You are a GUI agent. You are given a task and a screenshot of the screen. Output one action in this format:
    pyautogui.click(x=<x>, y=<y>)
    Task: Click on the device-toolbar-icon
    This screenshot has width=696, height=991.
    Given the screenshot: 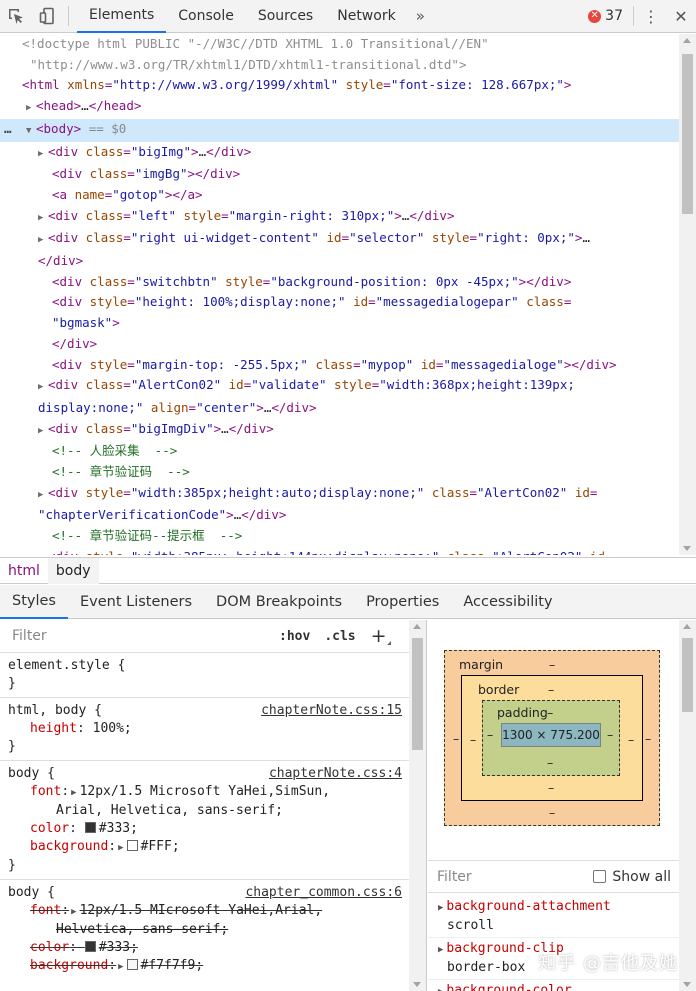 What is the action you would take?
    pyautogui.click(x=48, y=16)
    